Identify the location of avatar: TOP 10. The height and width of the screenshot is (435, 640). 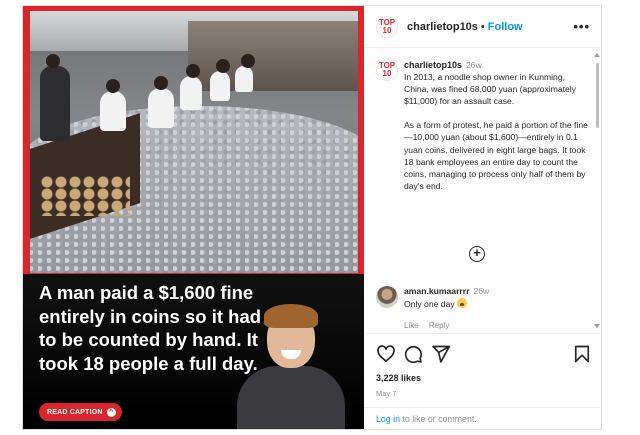
(387, 26).